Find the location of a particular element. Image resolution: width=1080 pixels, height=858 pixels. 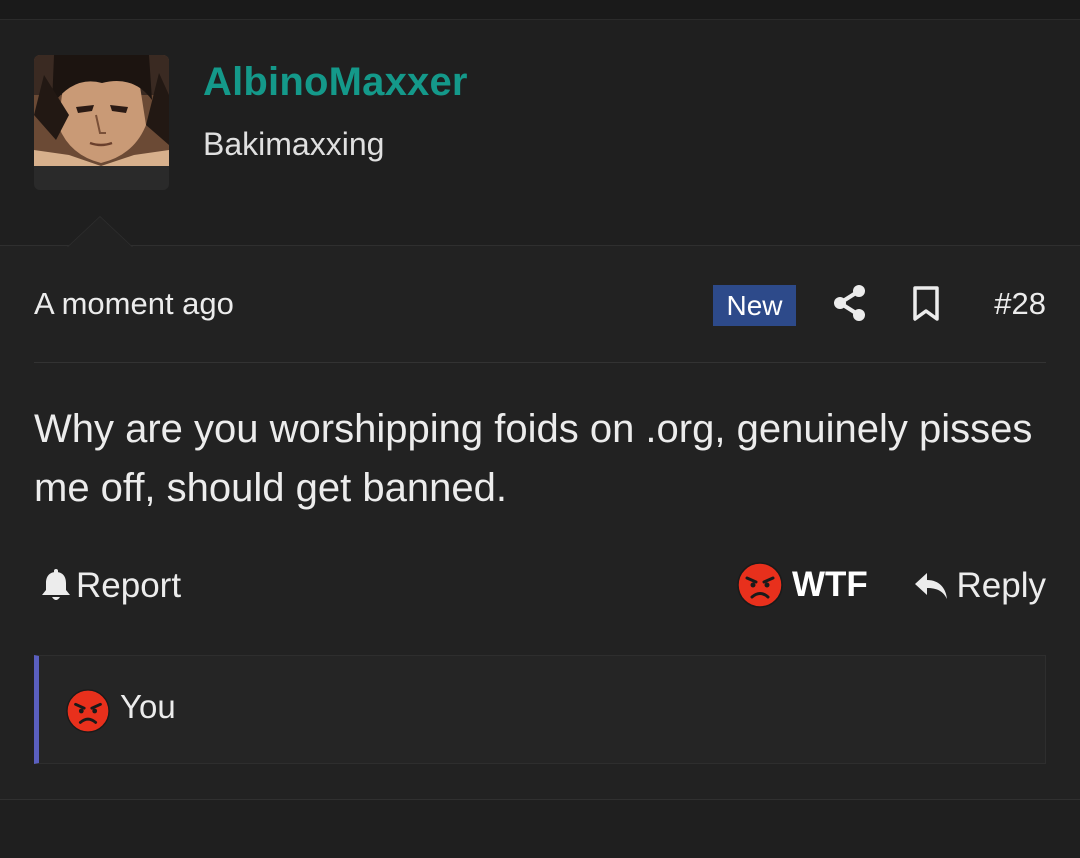

meta-divider is located at coordinates (540, 362).